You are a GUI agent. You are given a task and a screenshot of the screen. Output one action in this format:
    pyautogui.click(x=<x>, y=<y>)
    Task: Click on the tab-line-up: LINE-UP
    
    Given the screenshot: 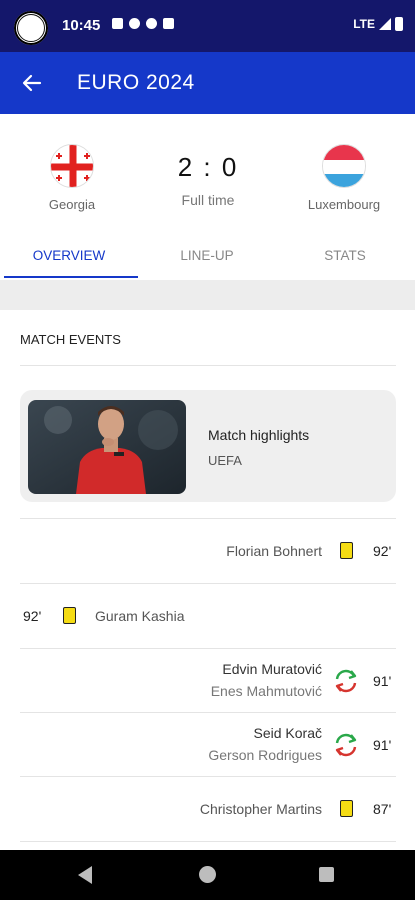 What is the action you would take?
    pyautogui.click(x=207, y=259)
    